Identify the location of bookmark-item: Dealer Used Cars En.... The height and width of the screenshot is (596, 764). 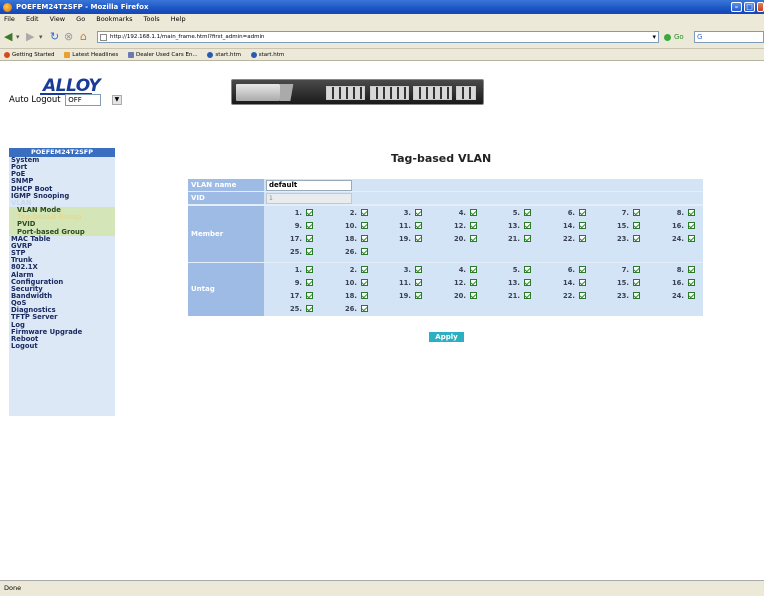
(162, 54).